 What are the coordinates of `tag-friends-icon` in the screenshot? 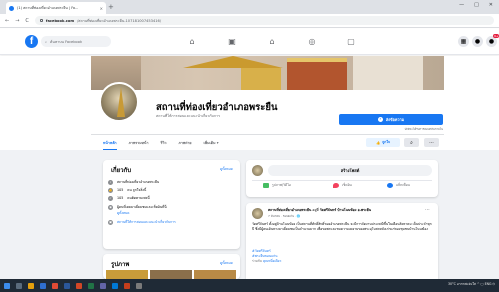 It's located at (390, 185).